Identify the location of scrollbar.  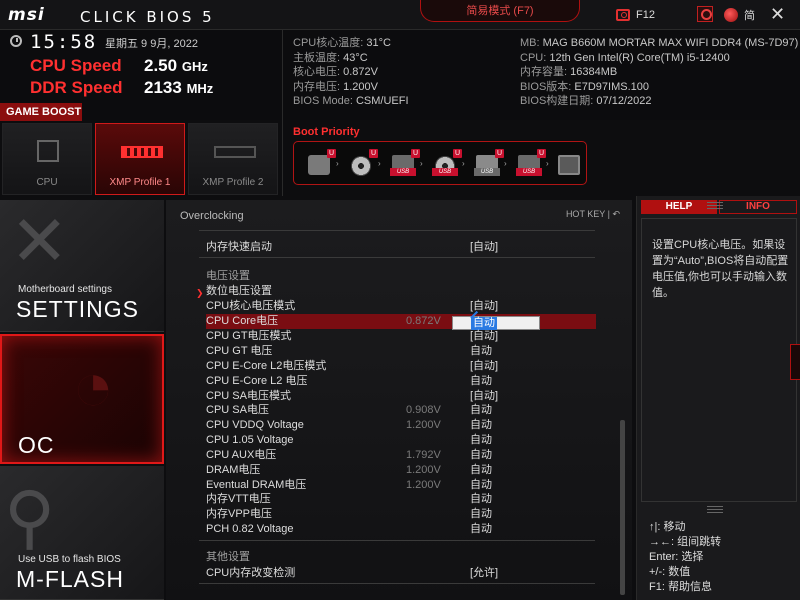
(622, 507).